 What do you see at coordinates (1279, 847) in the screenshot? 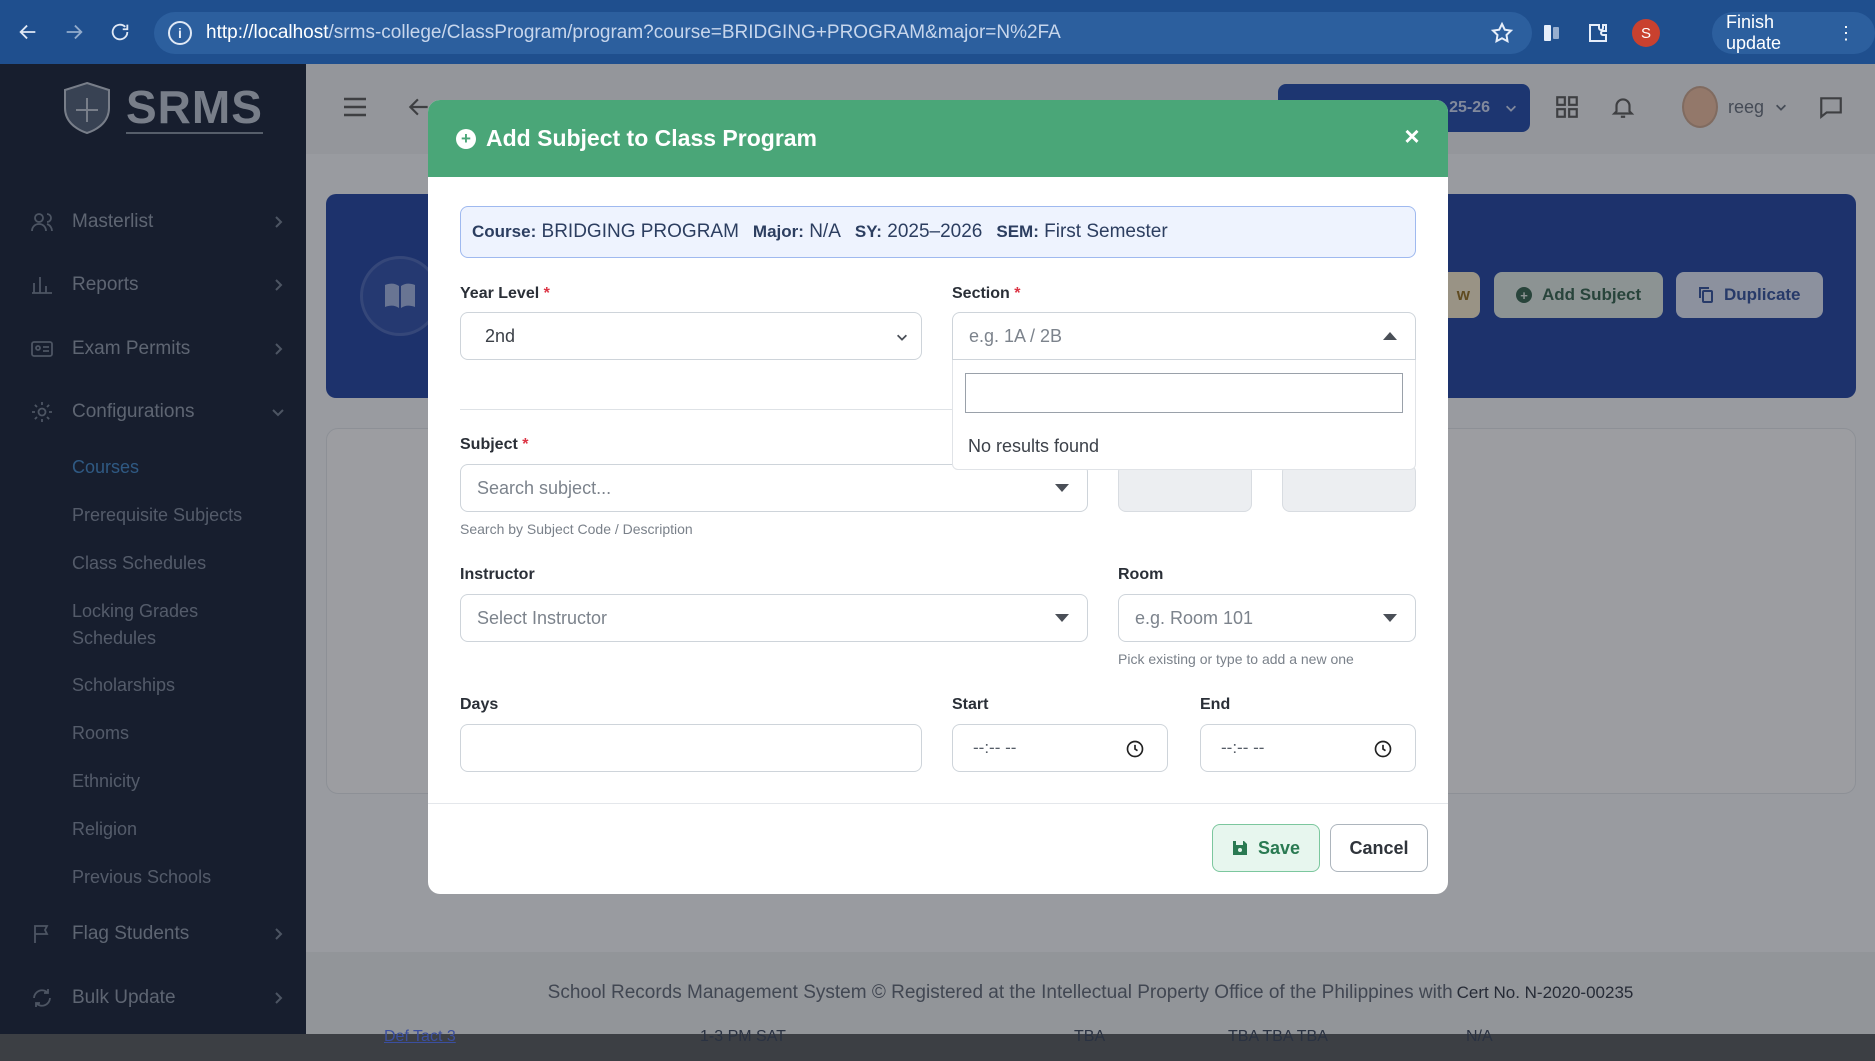
I see `save-label: Save` at bounding box center [1279, 847].